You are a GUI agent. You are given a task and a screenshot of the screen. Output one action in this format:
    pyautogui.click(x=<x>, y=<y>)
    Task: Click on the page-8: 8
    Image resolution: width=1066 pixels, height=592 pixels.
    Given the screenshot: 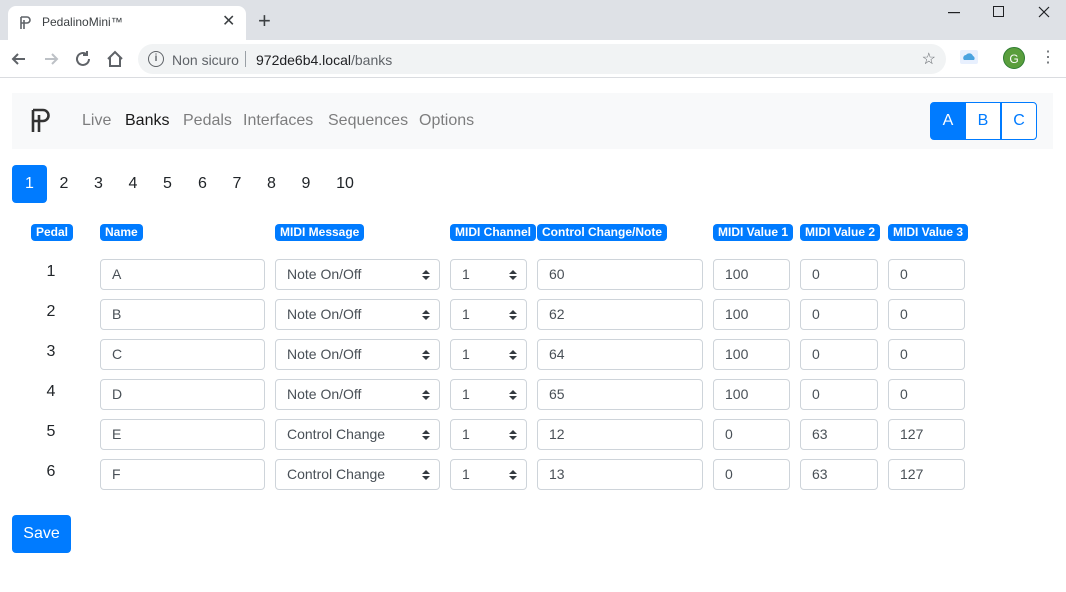 What is the action you would take?
    pyautogui.click(x=271, y=184)
    